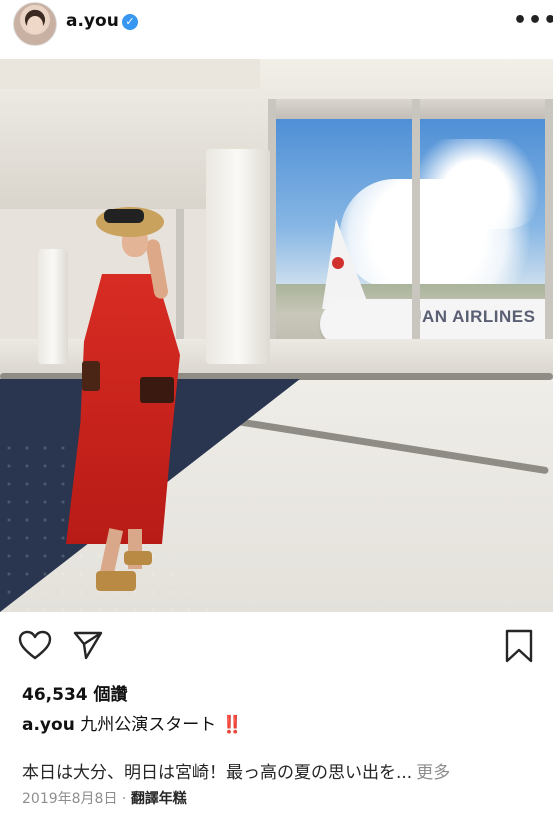  I want to click on hat-band, so click(124, 216).